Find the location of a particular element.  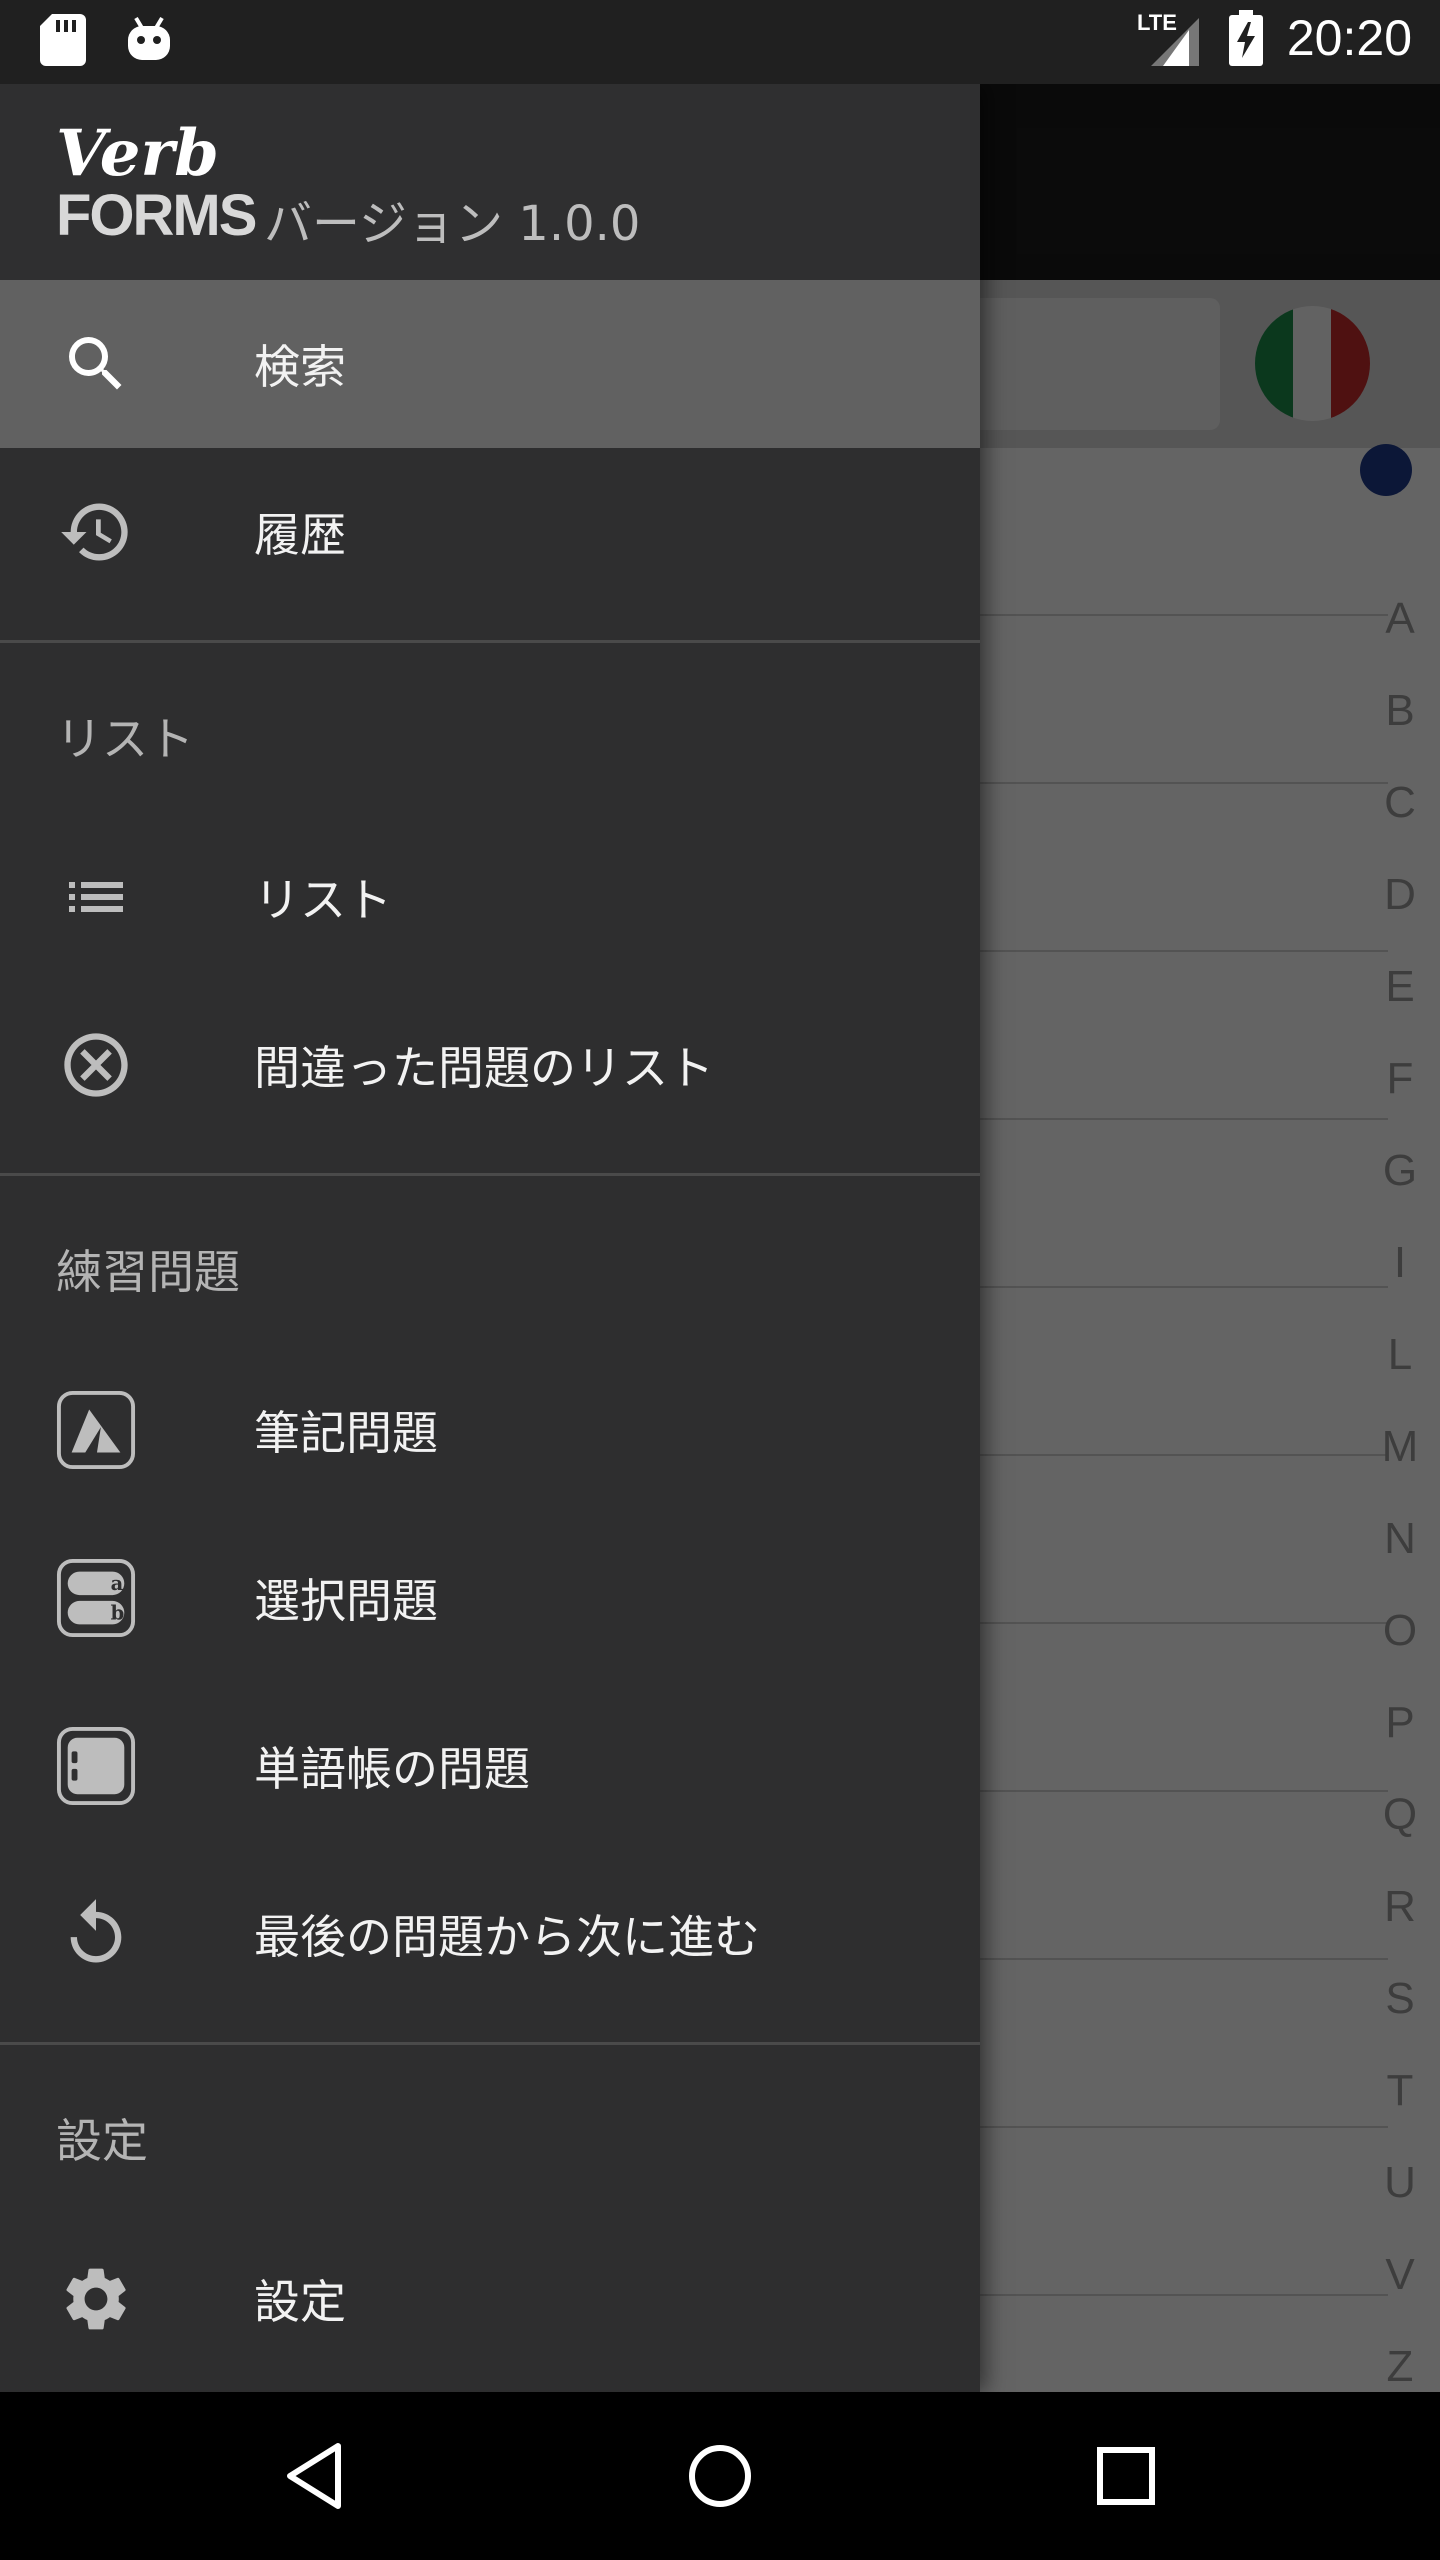

list-icon is located at coordinates (96, 897).